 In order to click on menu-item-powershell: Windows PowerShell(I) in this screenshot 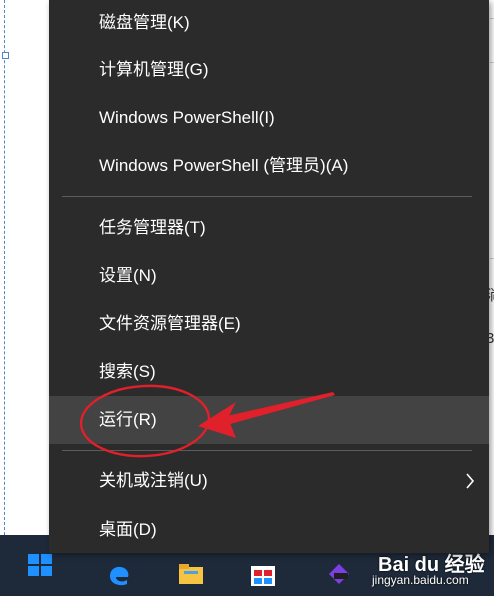, I will do `click(269, 118)`.